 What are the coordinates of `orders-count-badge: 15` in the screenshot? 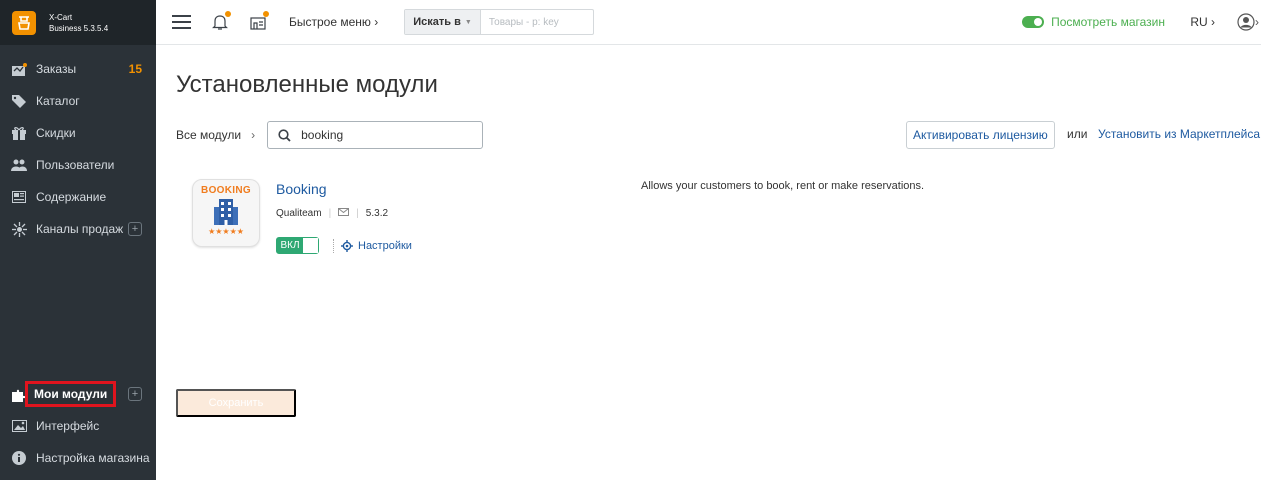 It's located at (135, 69).